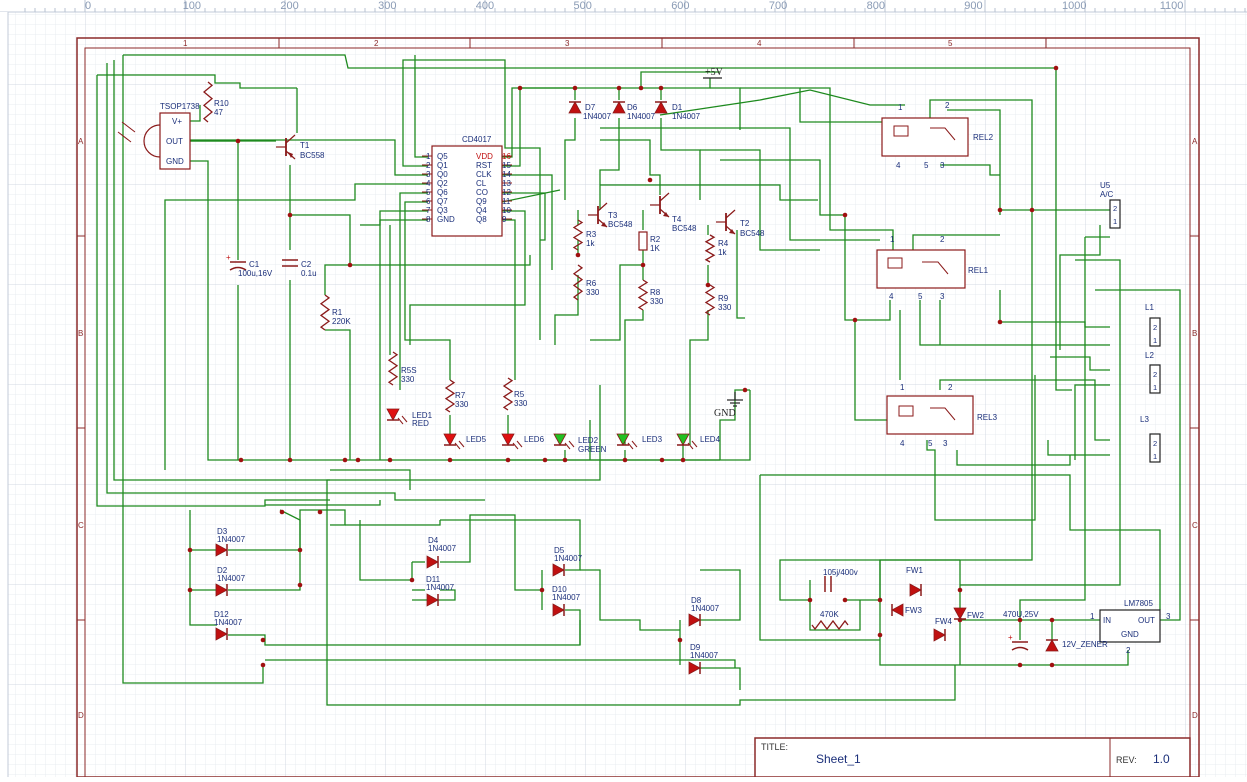 This screenshot has width=1247, height=782. I want to click on d7-part: 1N4007, so click(597, 116).